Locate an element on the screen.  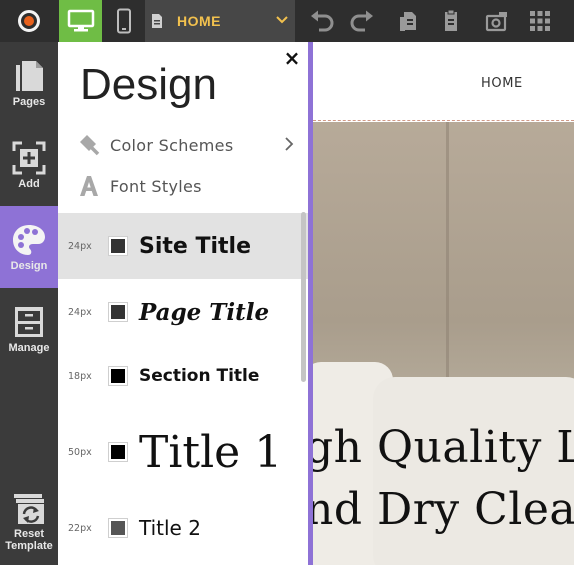
preview-button is located at coordinates (497, 21).